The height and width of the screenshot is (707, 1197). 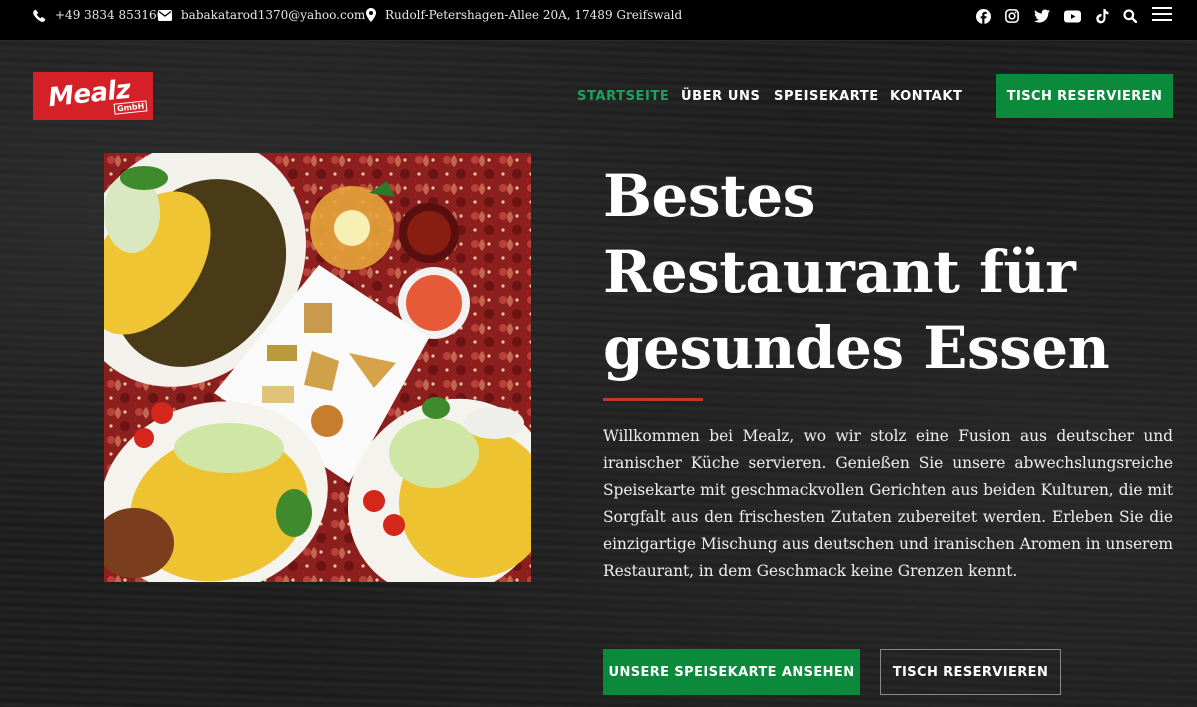 I want to click on reserve-table-header-button: TISCH RESERVIEREN, so click(x=1084, y=96).